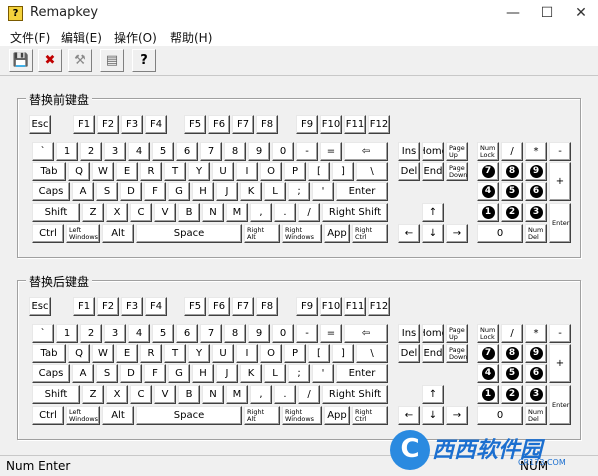 Image resolution: width=598 pixels, height=476 pixels. I want to click on before-key-d8: 8, so click(235, 151).